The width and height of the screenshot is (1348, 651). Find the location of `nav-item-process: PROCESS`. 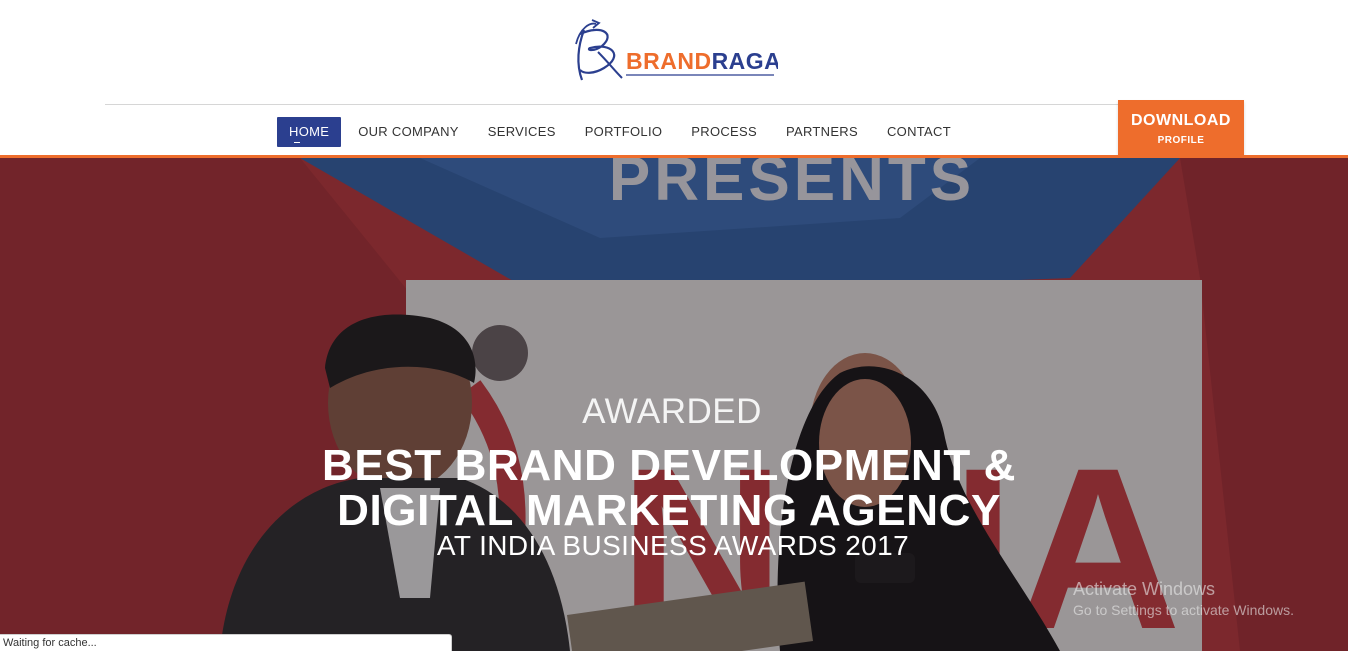

nav-item-process: PROCESS is located at coordinates (724, 132).